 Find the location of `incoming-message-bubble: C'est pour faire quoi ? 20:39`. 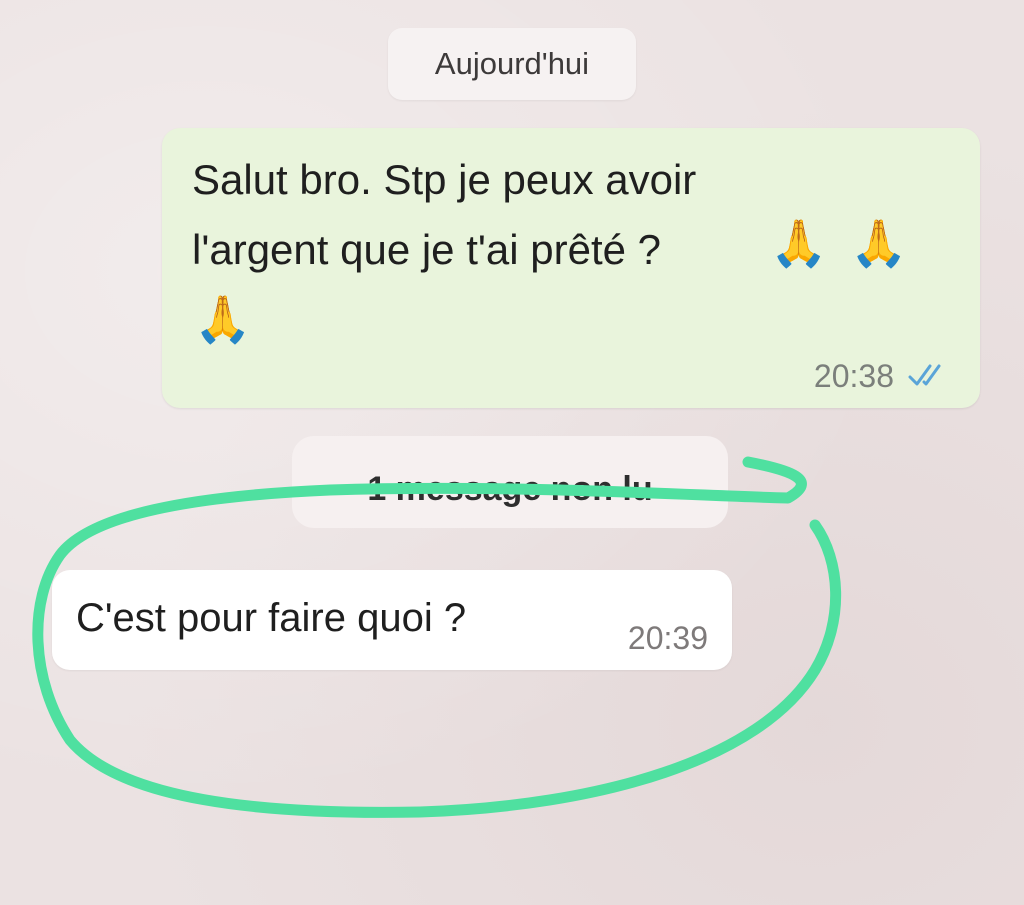

incoming-message-bubble: C'est pour faire quoi ? 20:39 is located at coordinates (392, 620).